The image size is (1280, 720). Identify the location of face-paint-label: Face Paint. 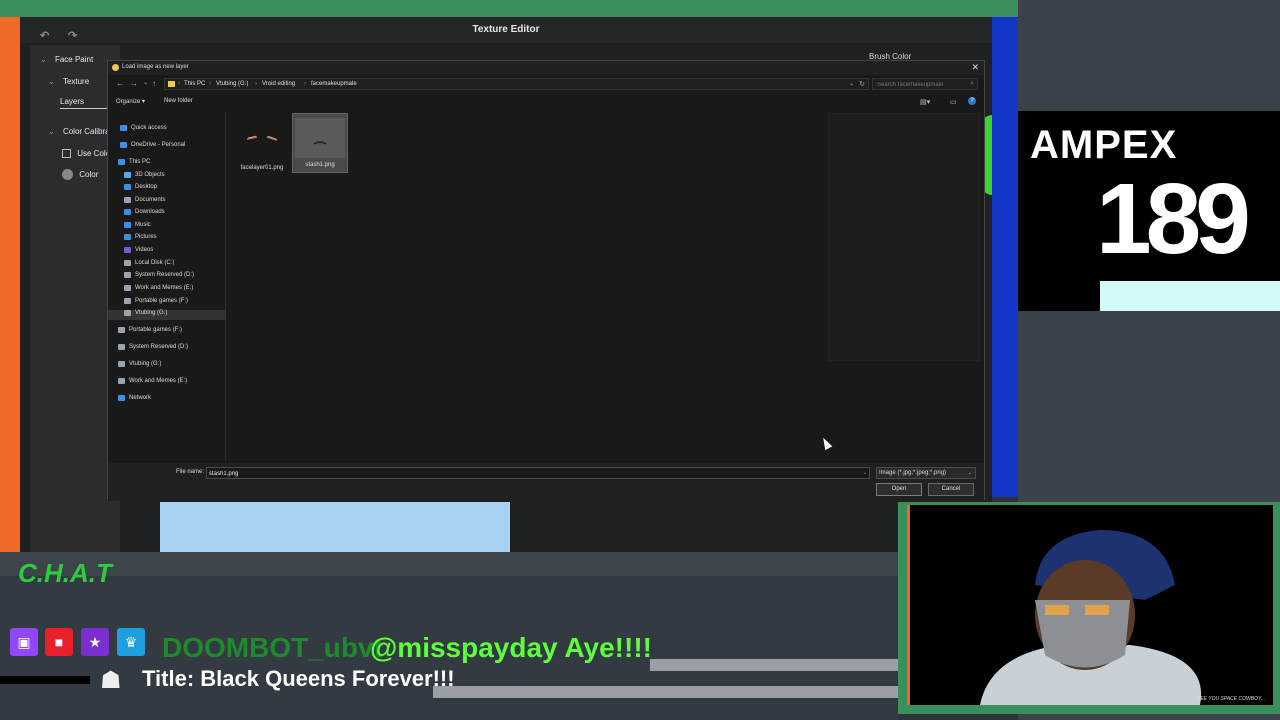
(74, 59).